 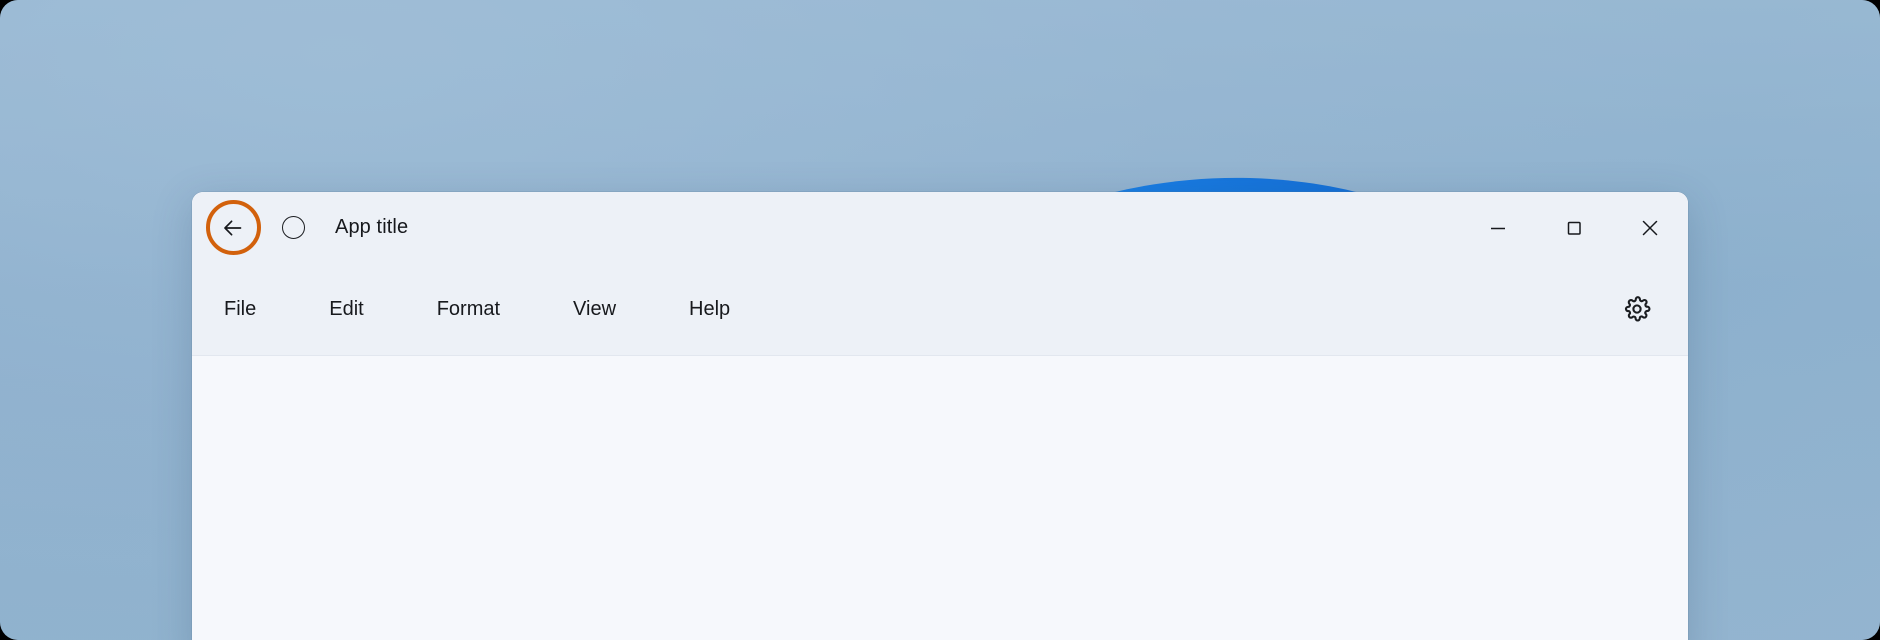 I want to click on minimize-button, so click(x=1498, y=227).